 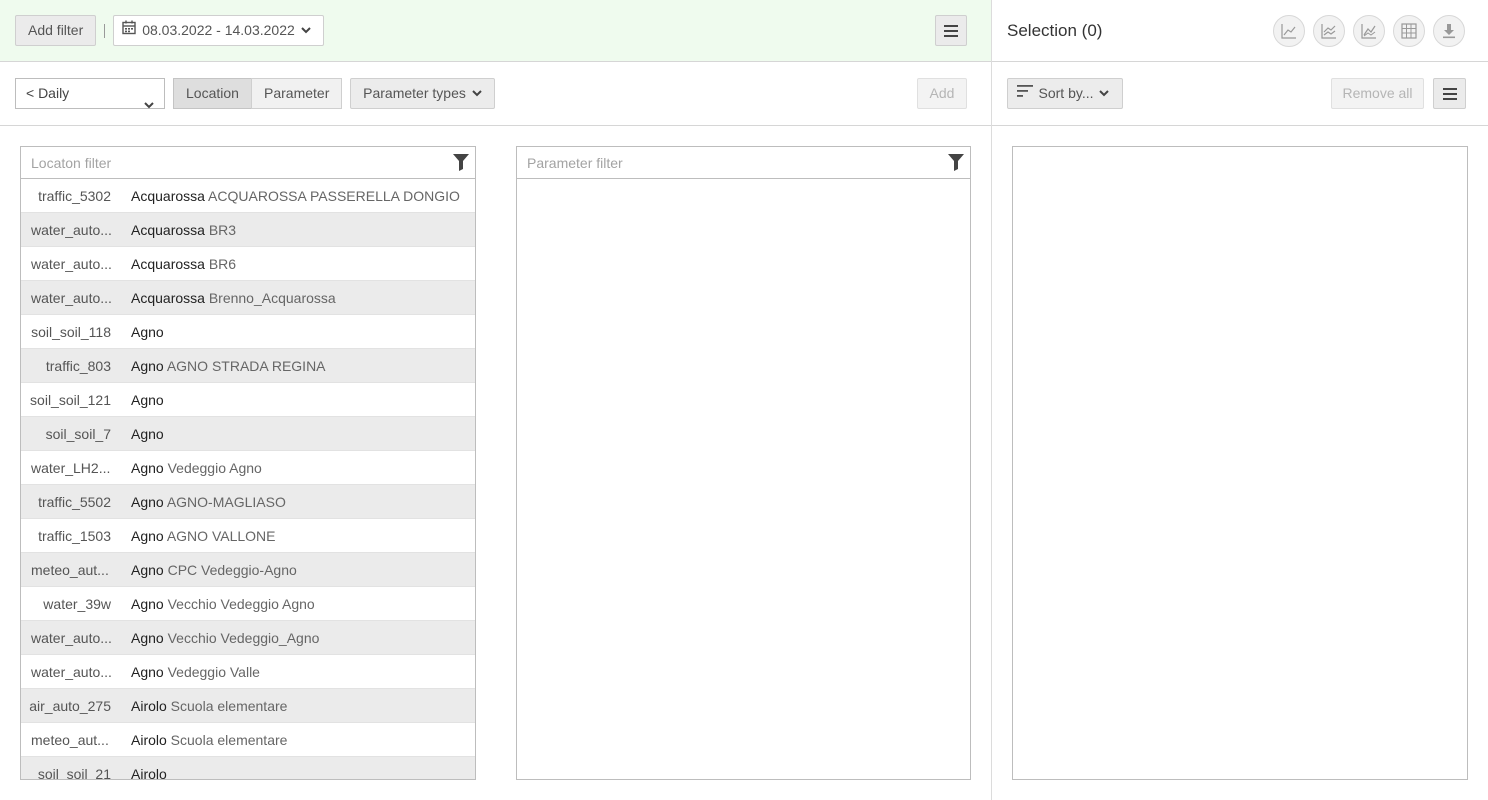 I want to click on list-item: air_auto_275 Airolo Scuola elementare, so click(x=248, y=706).